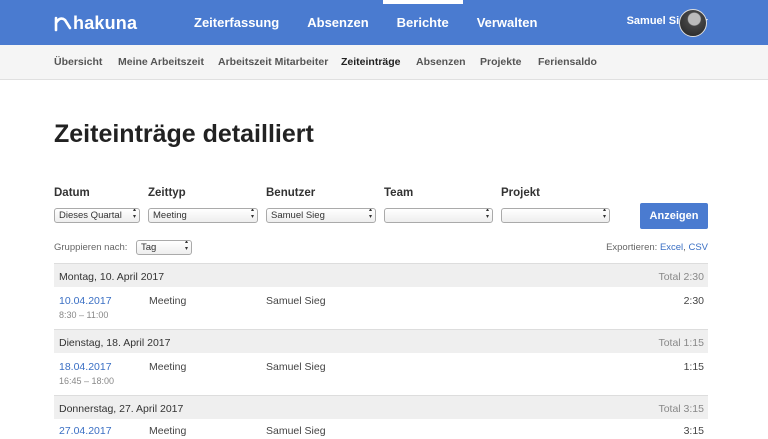 This screenshot has width=768, height=439. Describe the element at coordinates (681, 409) in the screenshot. I see `day-total: Total 3:15` at that location.